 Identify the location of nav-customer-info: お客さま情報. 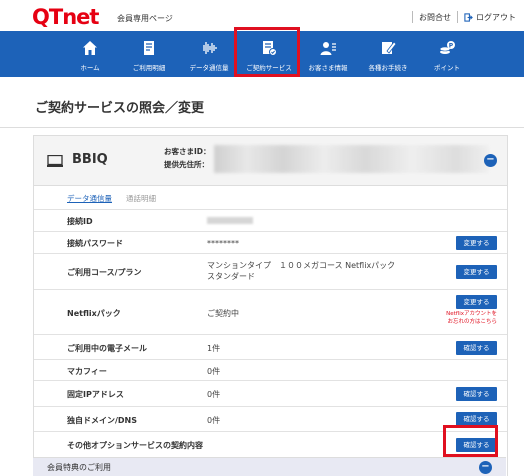
(328, 54).